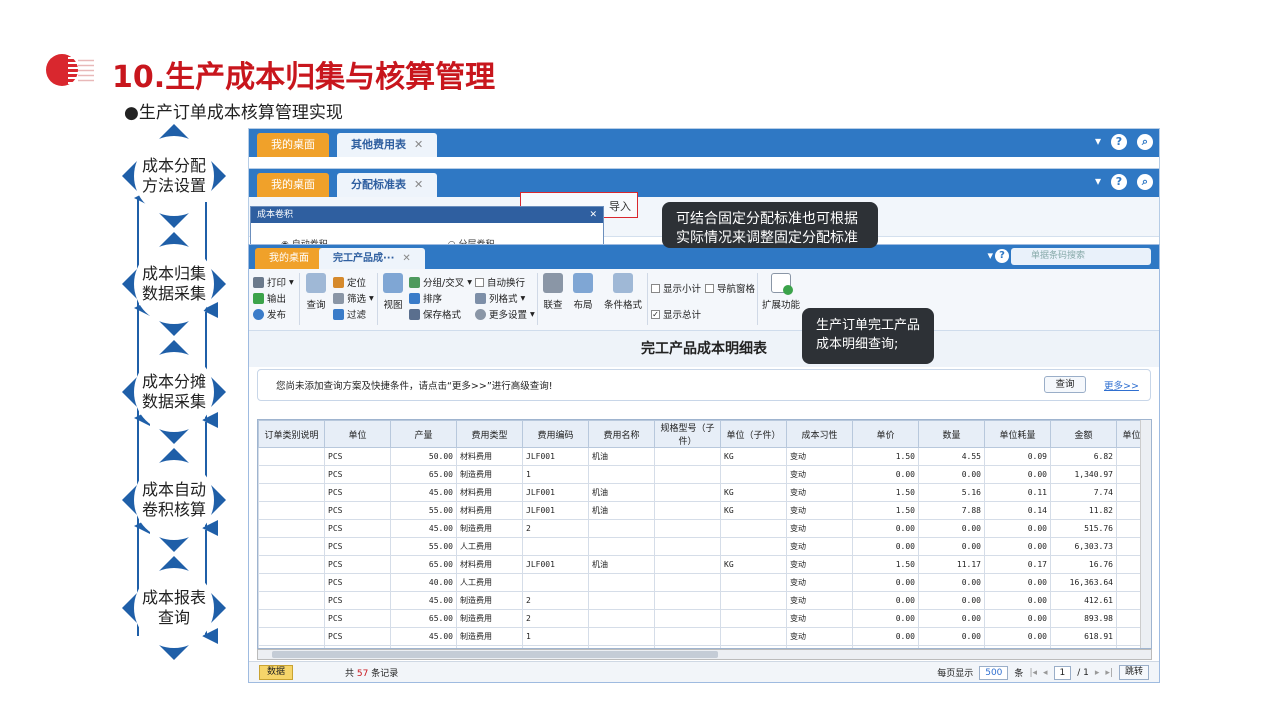 This screenshot has width=1280, height=720. What do you see at coordinates (676, 314) in the screenshot?
I see `show-total-toggle: ✓ 显示总计` at bounding box center [676, 314].